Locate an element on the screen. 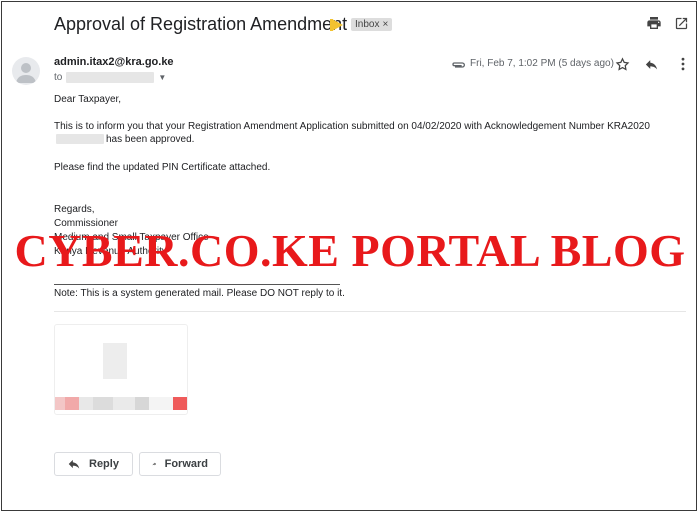 This screenshot has height=513, width=700. email-subject: Approval of Registration Amendment is located at coordinates (201, 24).